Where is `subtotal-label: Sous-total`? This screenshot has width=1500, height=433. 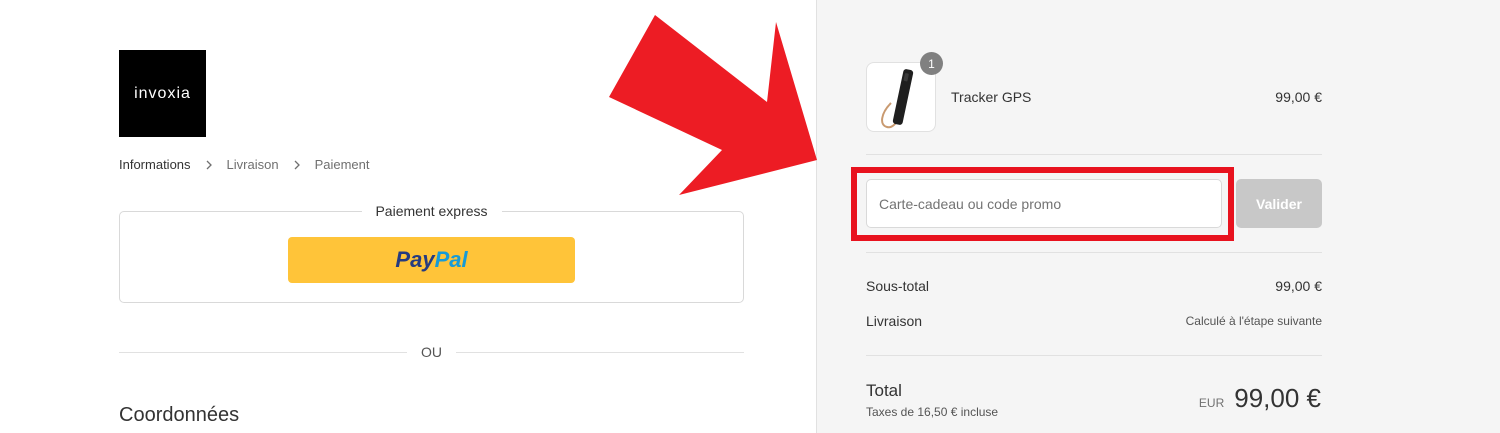
subtotal-label: Sous-total is located at coordinates (898, 286).